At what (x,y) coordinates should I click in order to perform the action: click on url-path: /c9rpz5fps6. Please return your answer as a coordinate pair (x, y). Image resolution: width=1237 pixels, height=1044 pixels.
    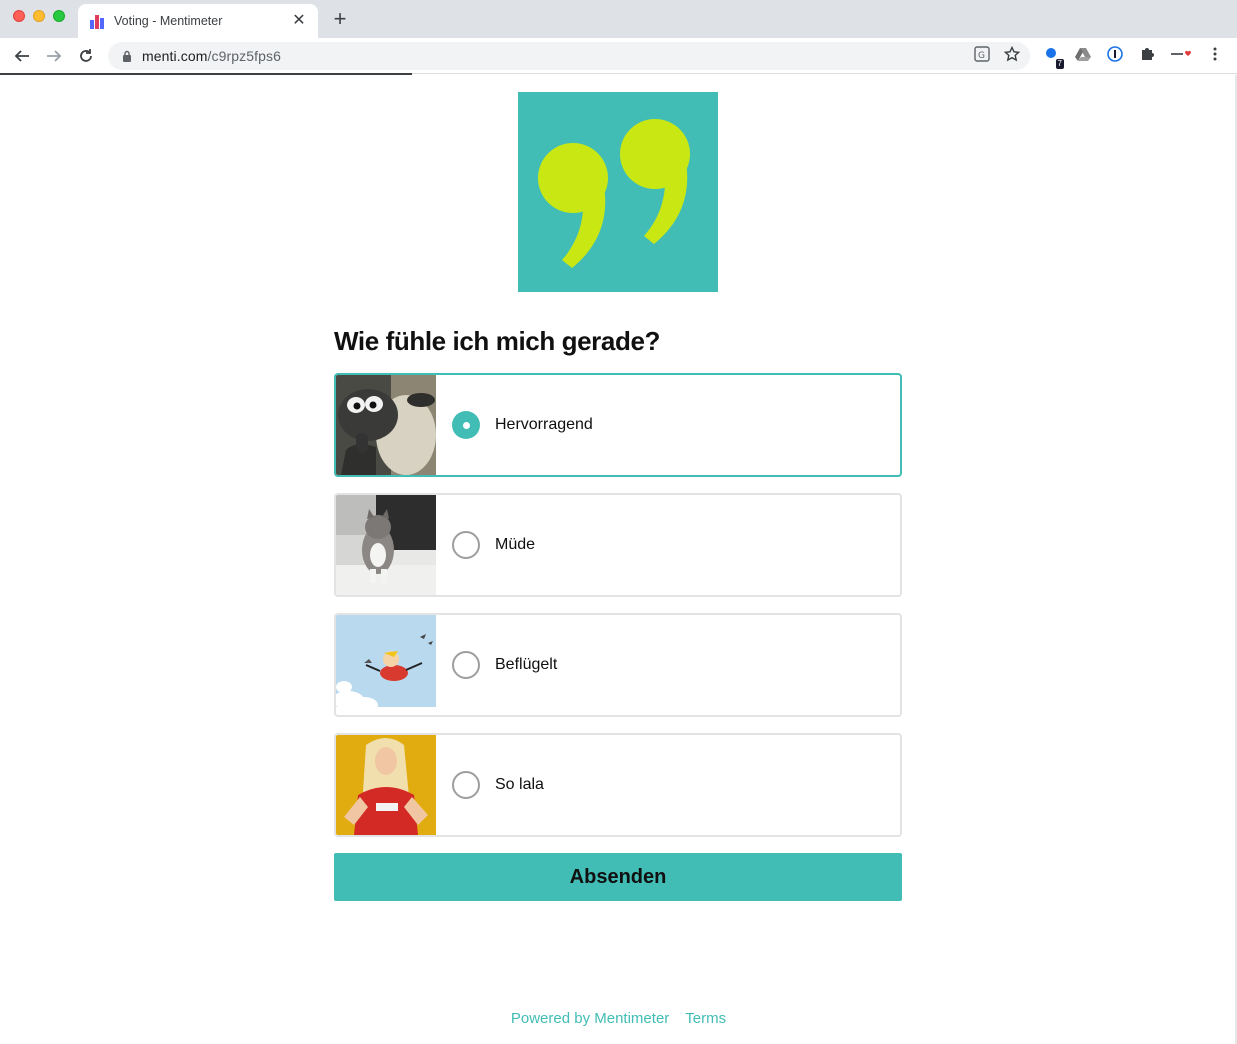
    Looking at the image, I should click on (244, 56).